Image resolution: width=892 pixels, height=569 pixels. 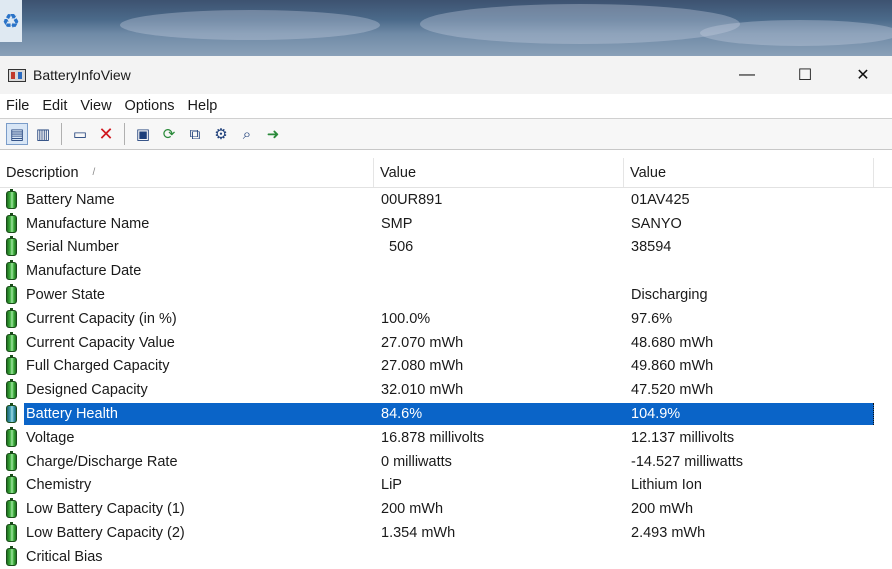 I want to click on table-row: Battery Name 00UR891 01AV425, so click(x=446, y=200).